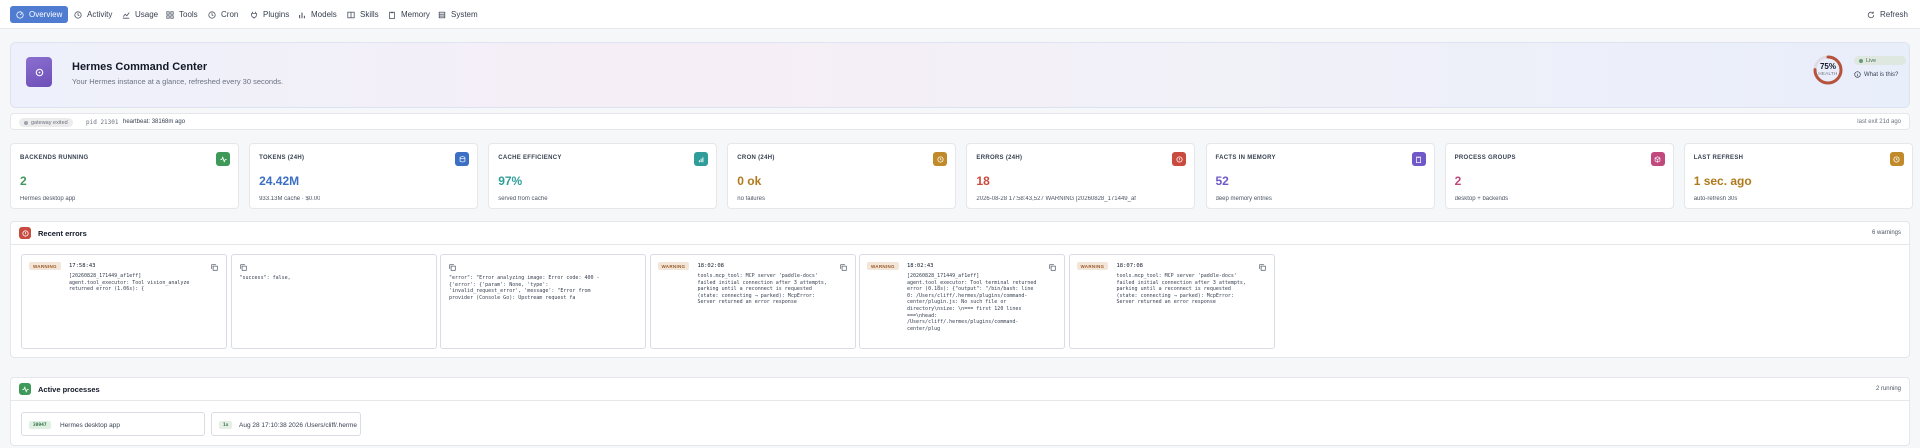 The height and width of the screenshot is (448, 1920). What do you see at coordinates (182, 14) in the screenshot?
I see `tab-tools: Tools` at bounding box center [182, 14].